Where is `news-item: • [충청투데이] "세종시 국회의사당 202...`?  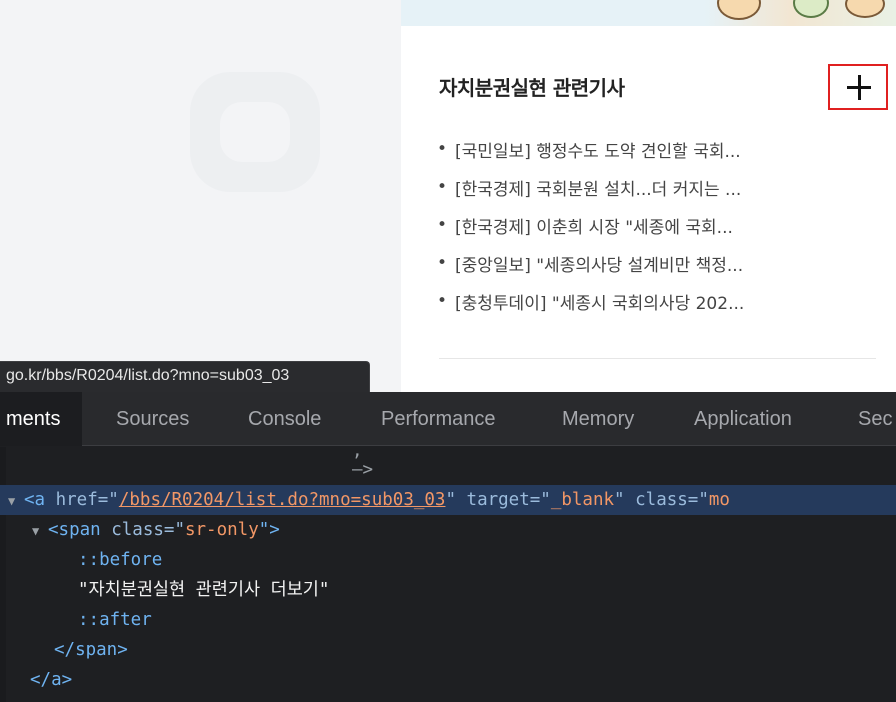
news-item: • [충청투데이] "세종시 국회의사당 202... is located at coordinates (666, 301).